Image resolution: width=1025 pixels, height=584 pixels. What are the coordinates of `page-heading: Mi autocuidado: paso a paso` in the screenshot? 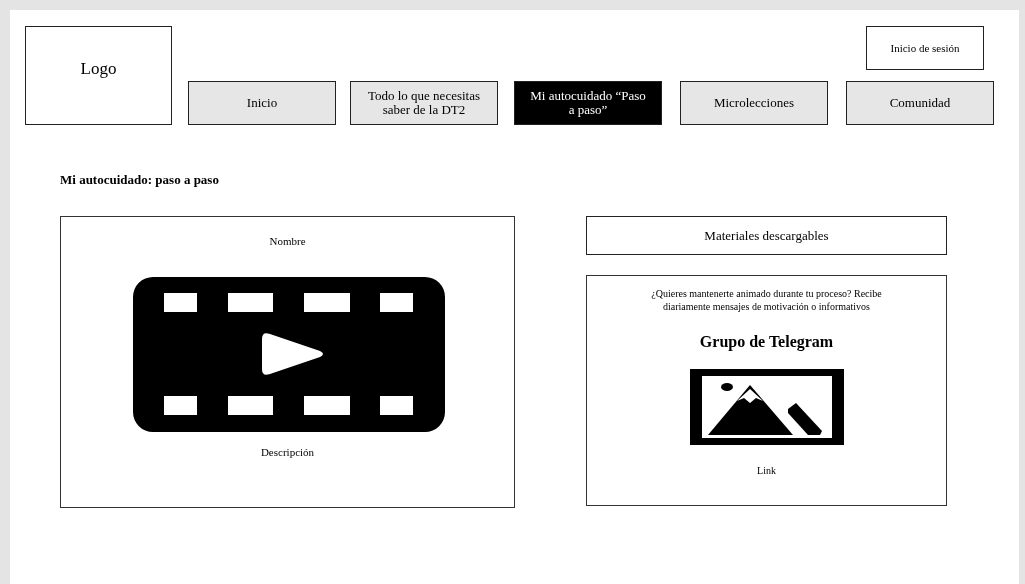 It's located at (140, 180).